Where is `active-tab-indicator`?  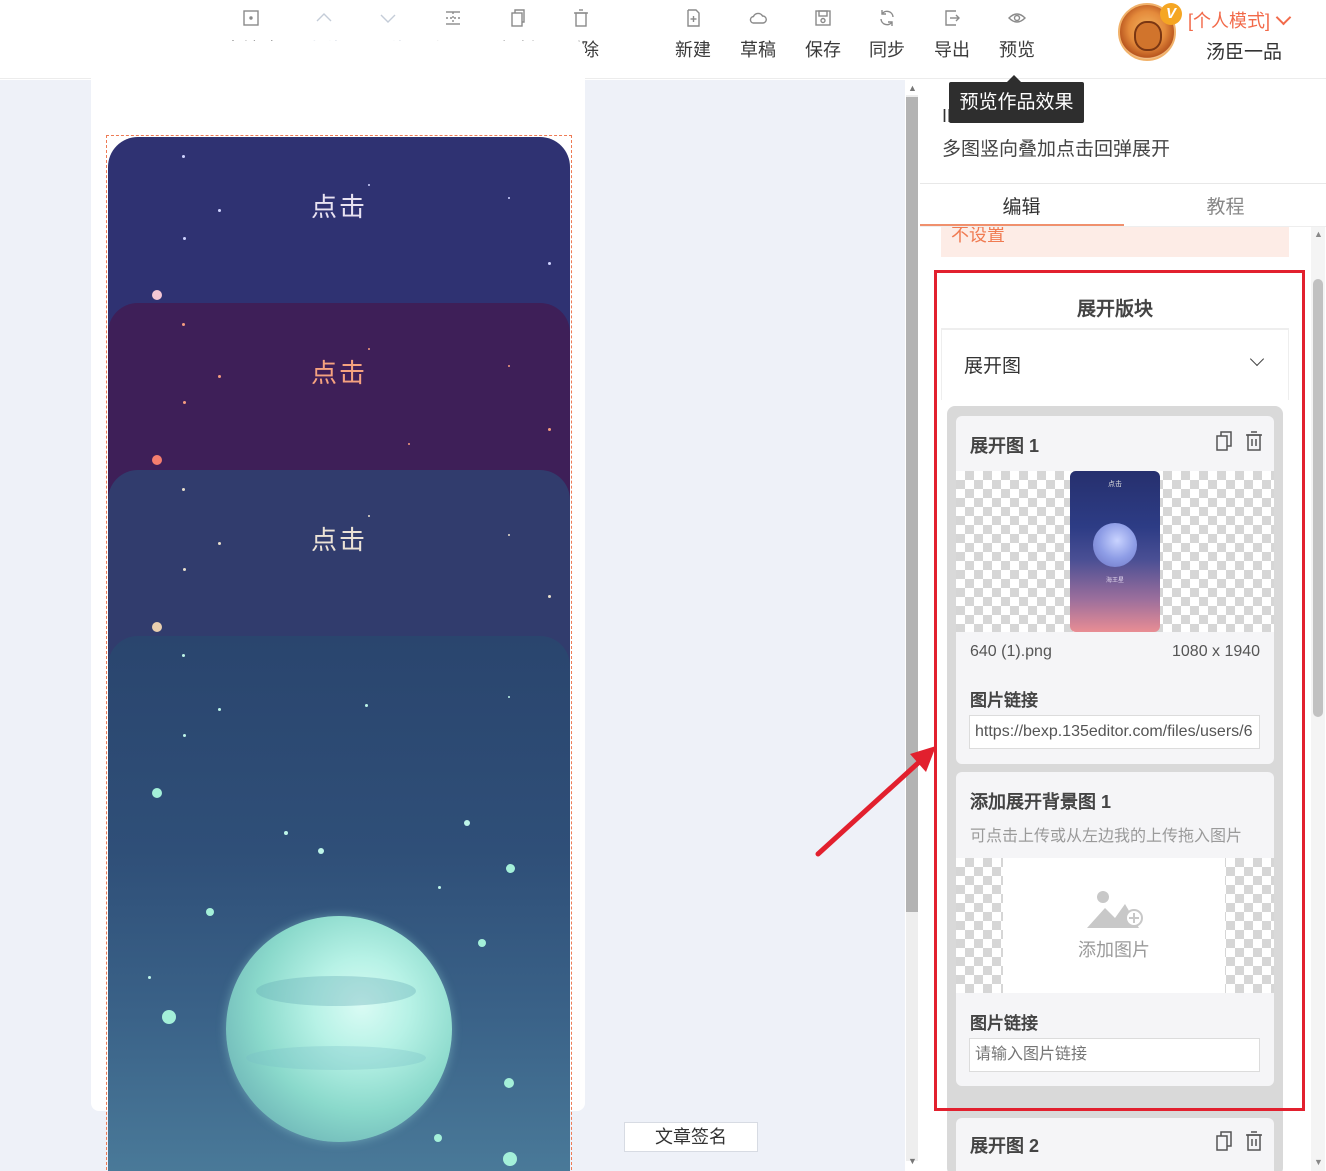
active-tab-indicator is located at coordinates (1022, 225).